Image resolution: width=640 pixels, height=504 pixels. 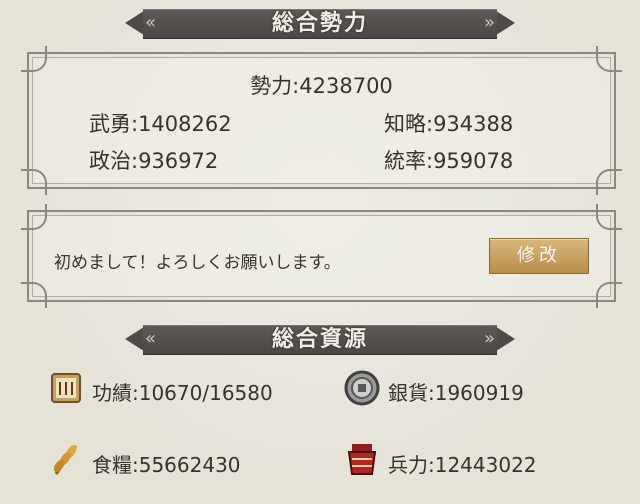 I want to click on power-section-title: 総合勢力, so click(x=319, y=23).